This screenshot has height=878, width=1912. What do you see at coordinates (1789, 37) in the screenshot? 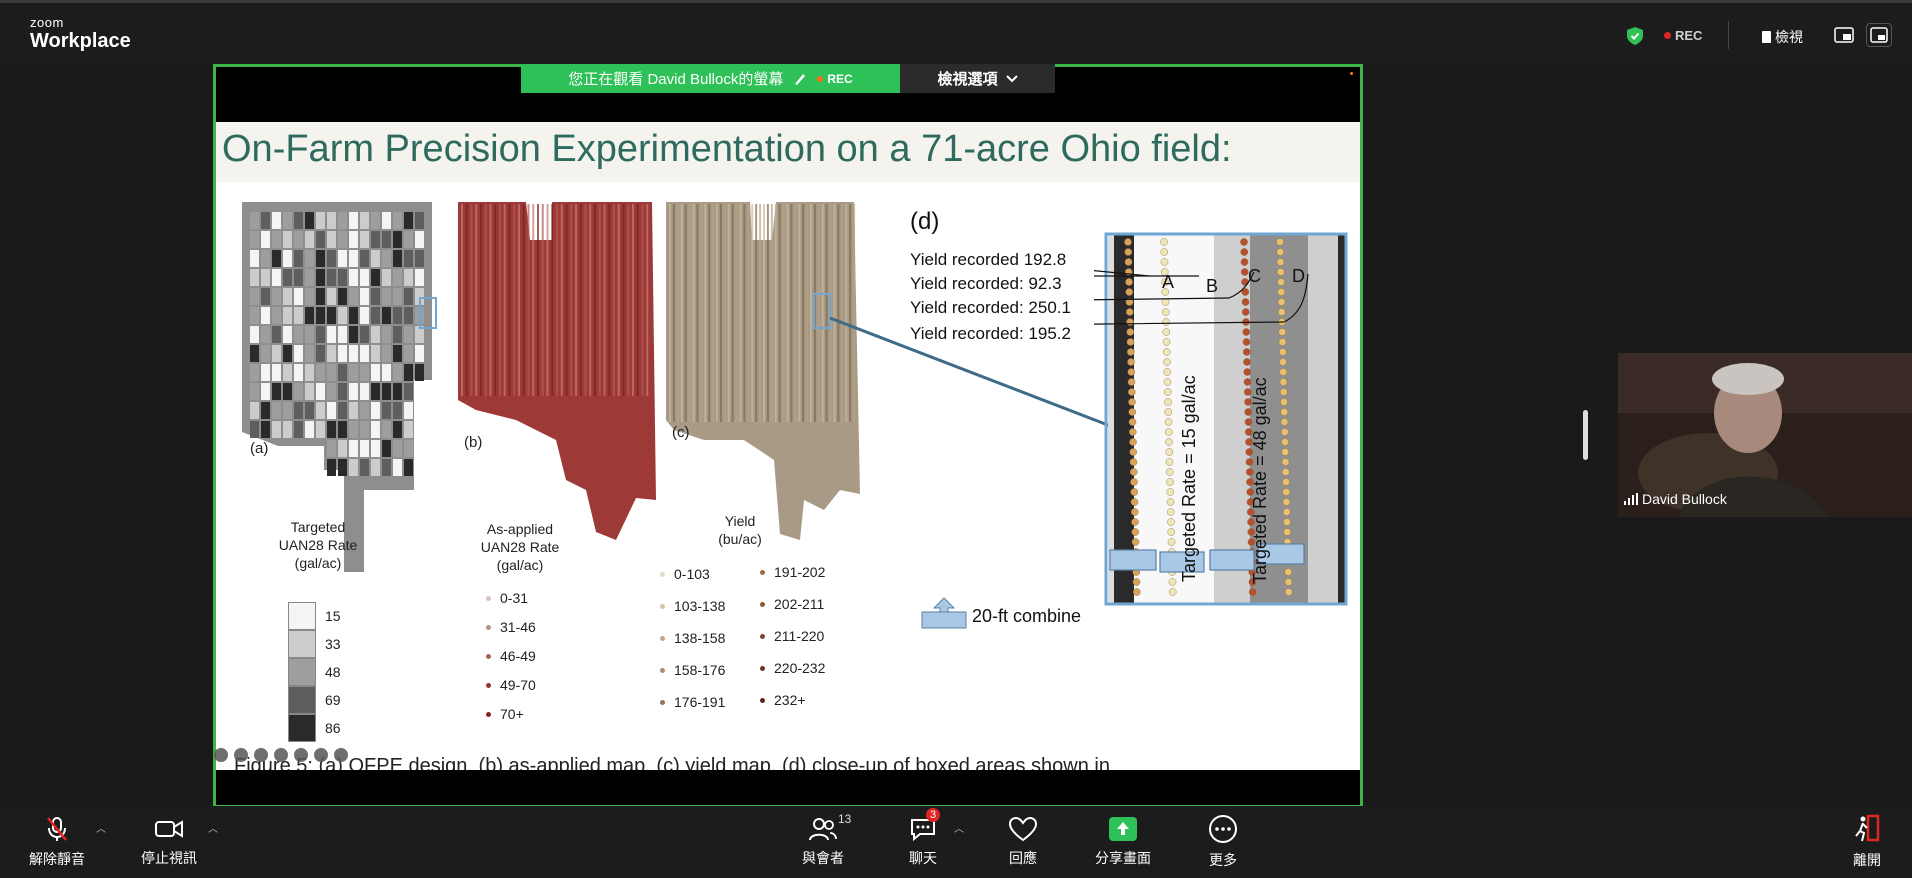
I see `view-label: 檢視` at bounding box center [1789, 37].